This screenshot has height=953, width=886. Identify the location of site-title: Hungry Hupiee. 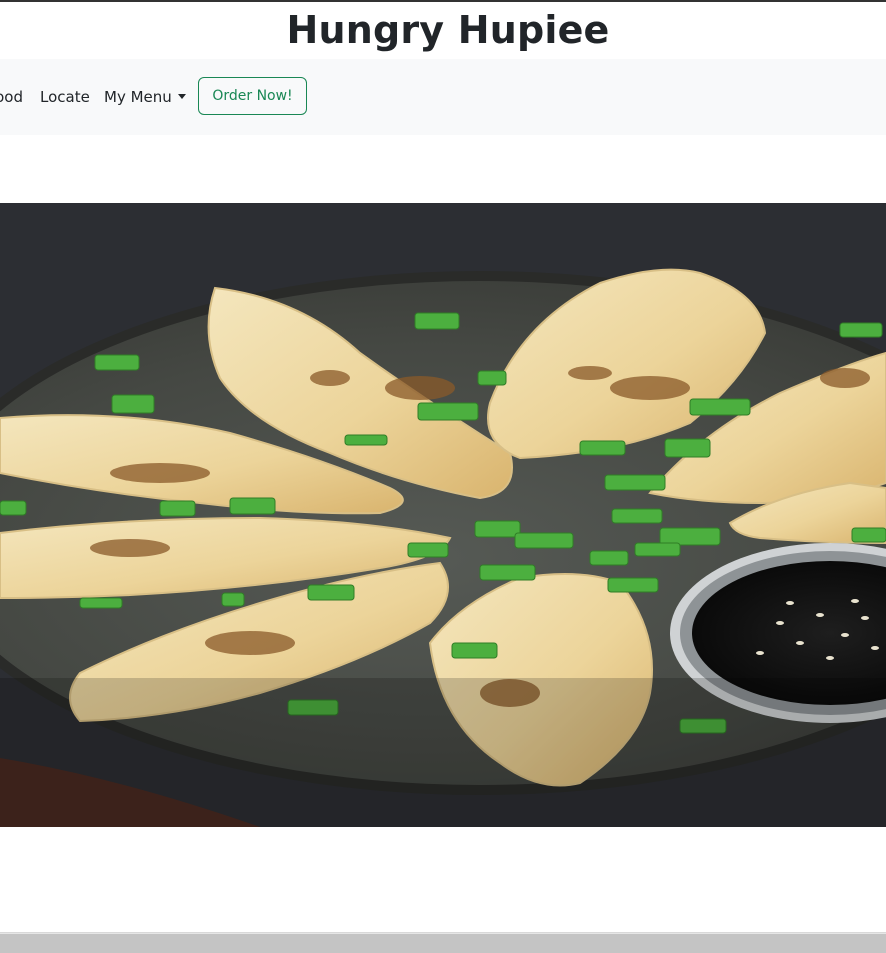
(448, 30).